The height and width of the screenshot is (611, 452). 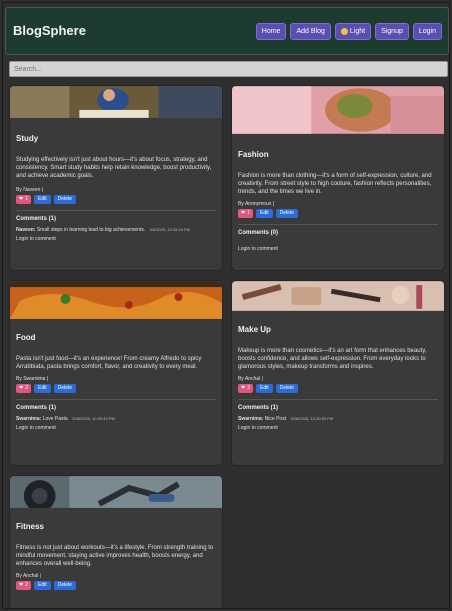 What do you see at coordinates (253, 154) in the screenshot?
I see `post-title: Fashion` at bounding box center [253, 154].